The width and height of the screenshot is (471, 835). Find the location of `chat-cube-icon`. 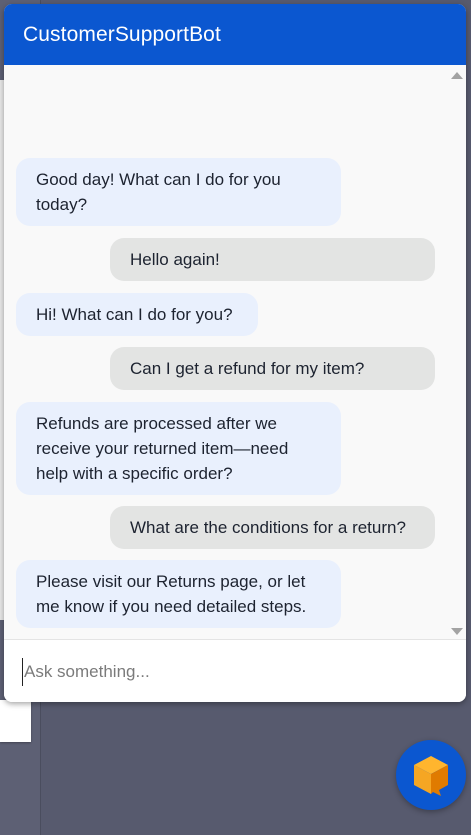

chat-cube-icon is located at coordinates (431, 776).